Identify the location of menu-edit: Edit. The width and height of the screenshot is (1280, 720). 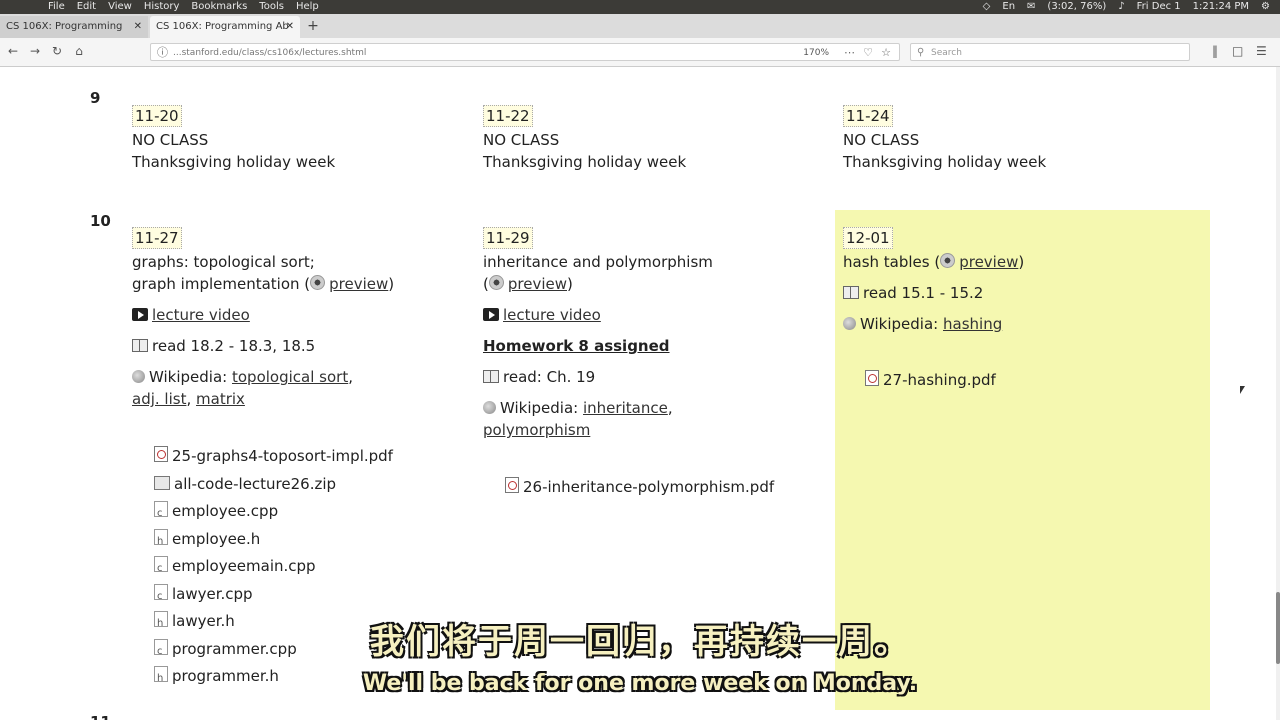
(86, 7).